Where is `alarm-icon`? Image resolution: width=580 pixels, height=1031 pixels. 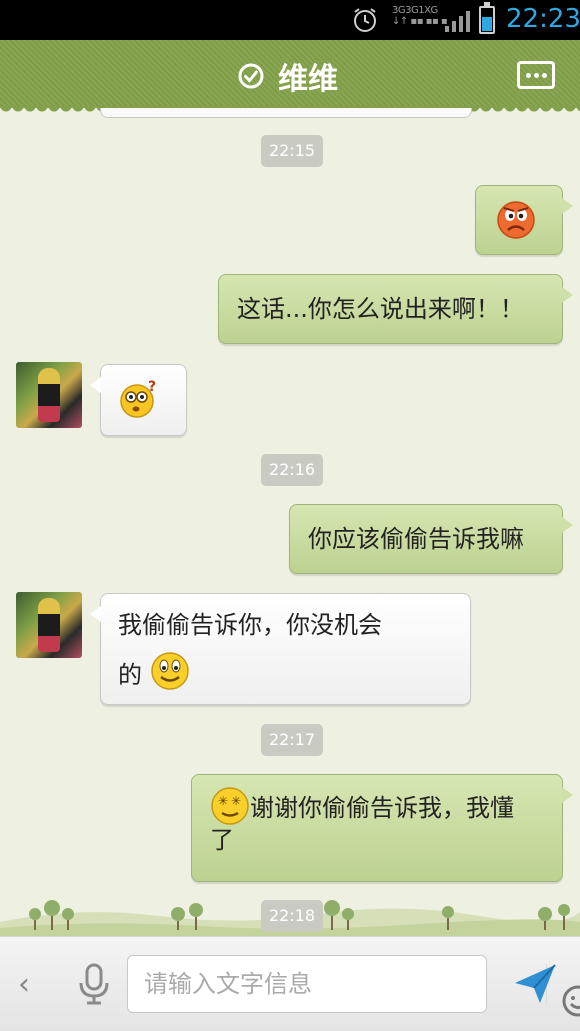
alarm-icon is located at coordinates (365, 20).